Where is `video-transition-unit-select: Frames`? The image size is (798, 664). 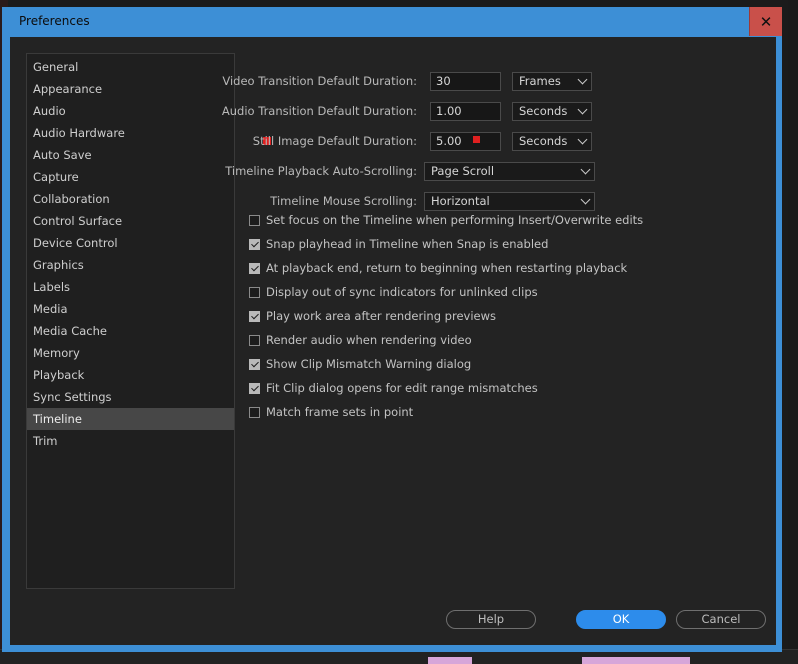 video-transition-unit-select: Frames is located at coordinates (552, 81).